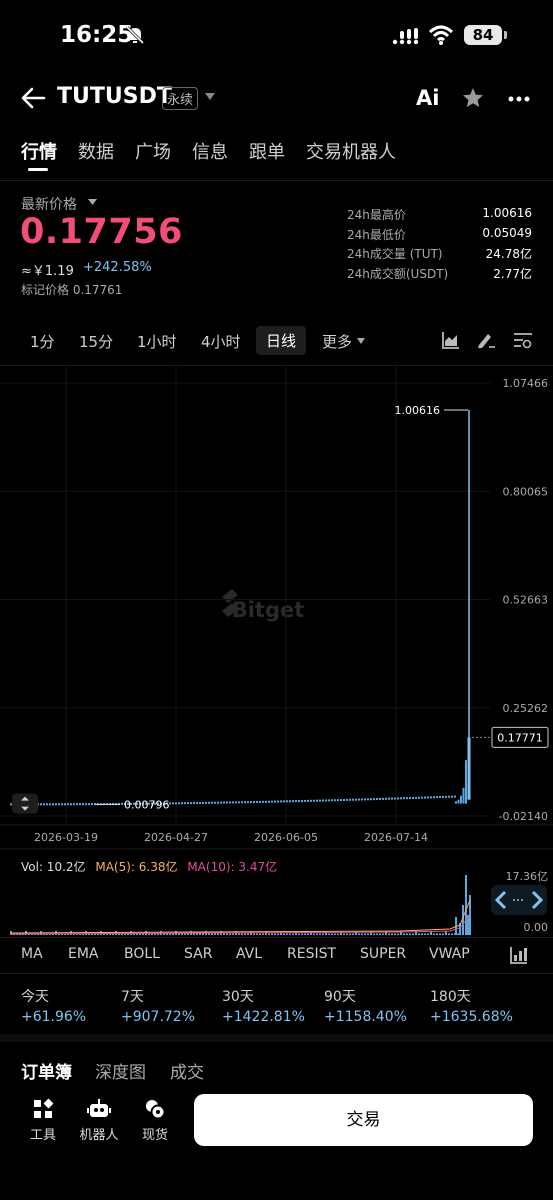  What do you see at coordinates (96, 341) in the screenshot?
I see `interval-15m: 15分` at bounding box center [96, 341].